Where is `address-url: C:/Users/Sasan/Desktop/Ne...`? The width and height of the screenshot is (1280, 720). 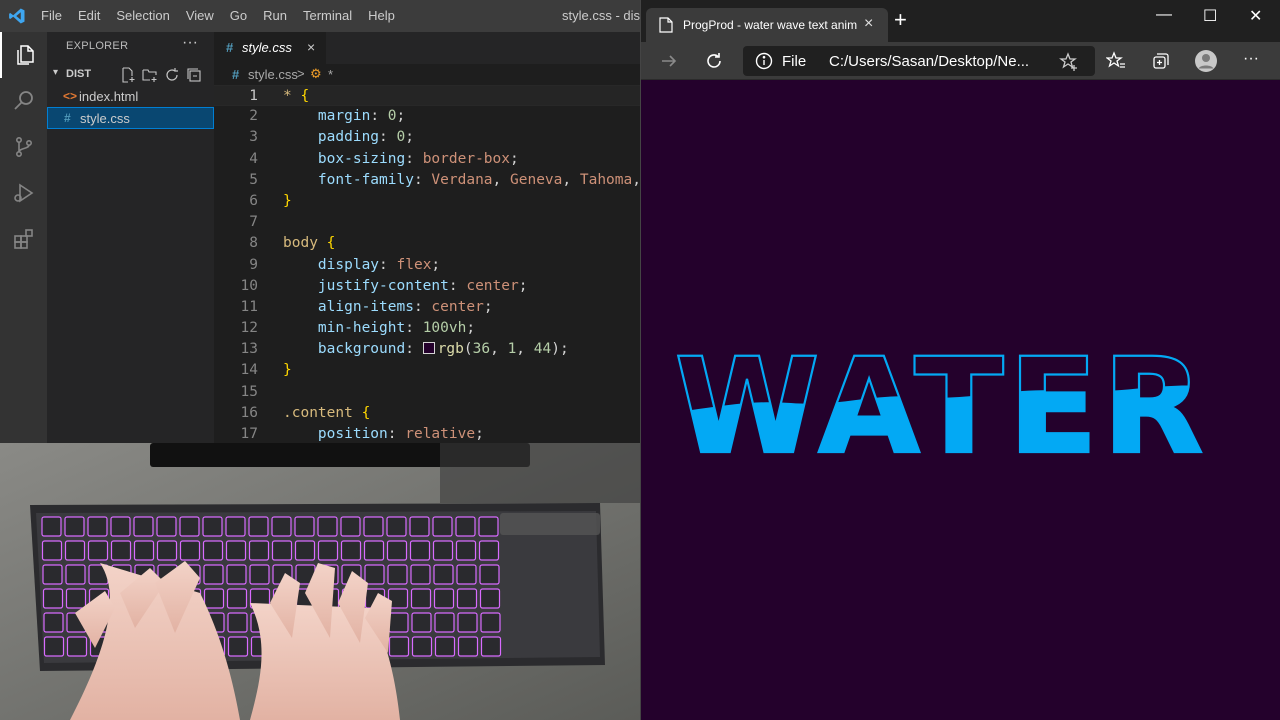 address-url: C:/Users/Sasan/Desktop/Ne... is located at coordinates (929, 61).